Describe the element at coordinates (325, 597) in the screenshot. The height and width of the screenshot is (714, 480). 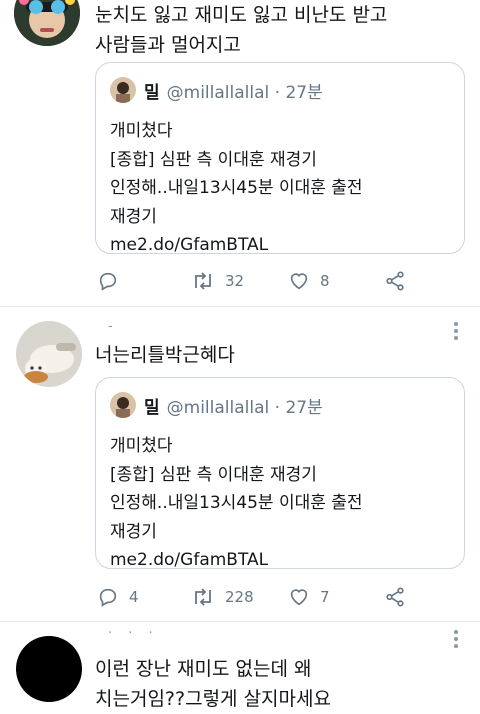
I see `like-count: 7` at that location.